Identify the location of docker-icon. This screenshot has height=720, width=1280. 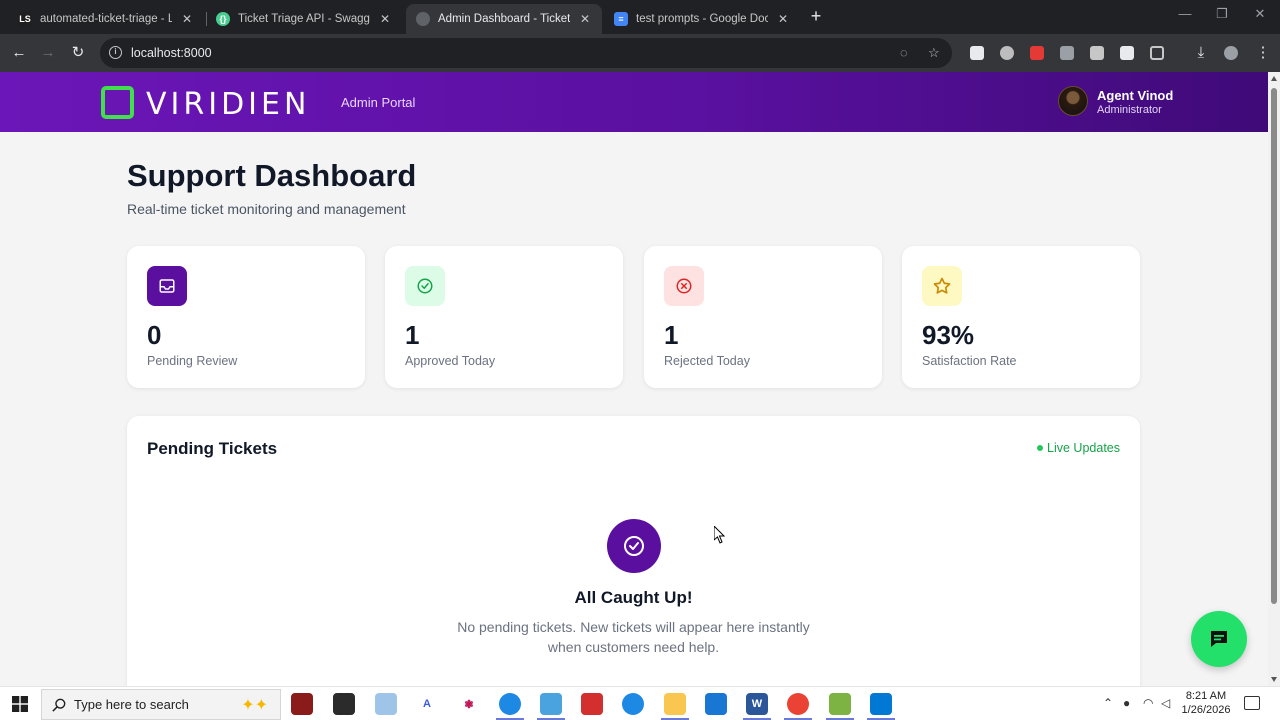
(510, 704).